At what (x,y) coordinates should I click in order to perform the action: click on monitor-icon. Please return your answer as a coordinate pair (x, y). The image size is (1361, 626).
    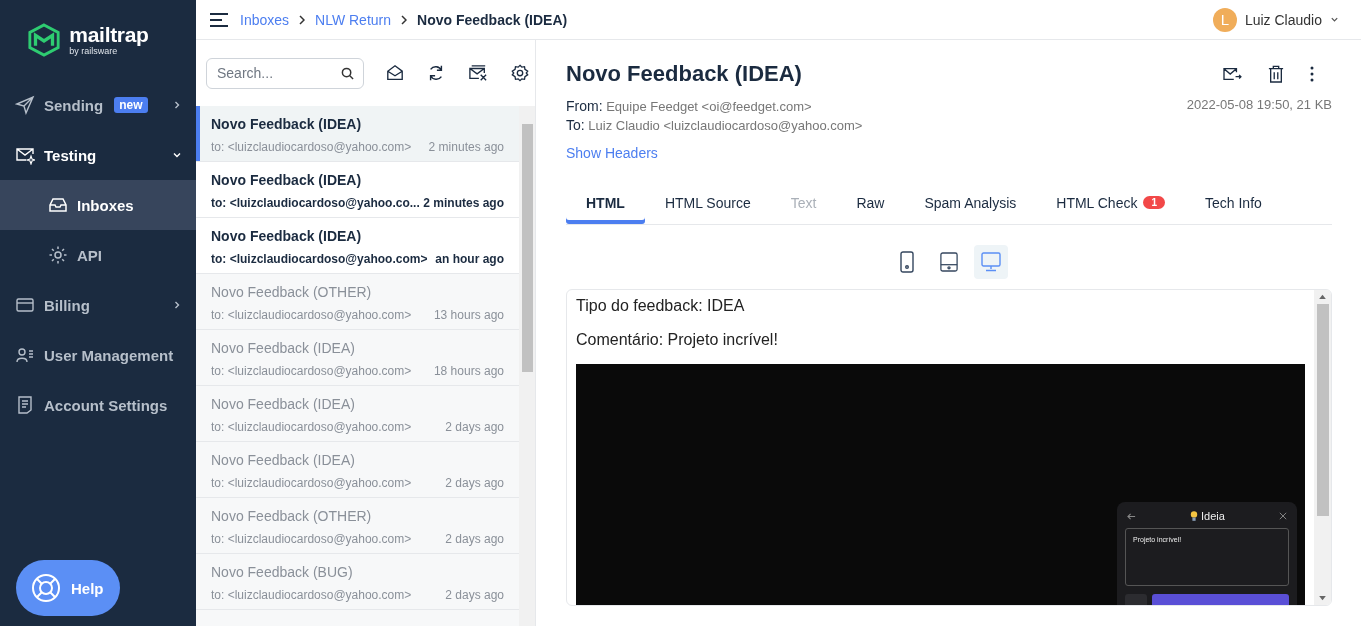
    Looking at the image, I should click on (991, 262).